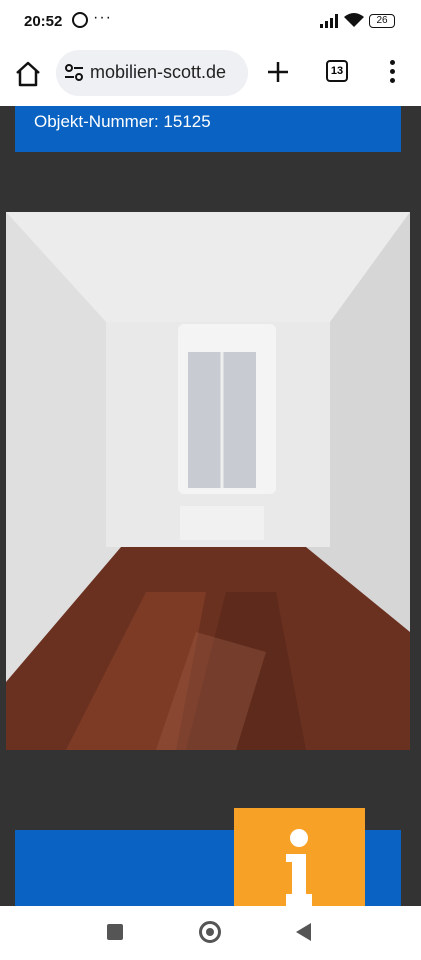 The image size is (421, 960). I want to click on browser-toolbar: mobilien-scott.de 13, so click(210, 74).